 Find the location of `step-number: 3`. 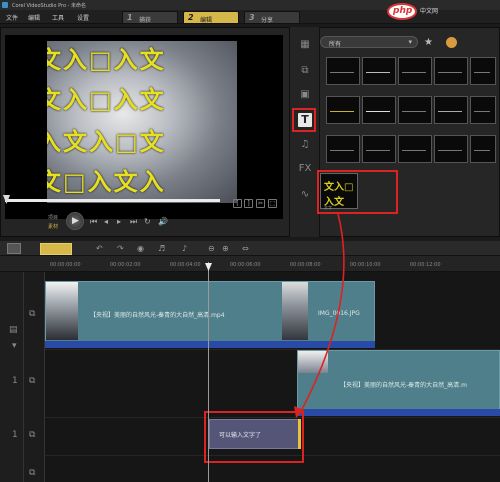

step-number: 3 is located at coordinates (252, 17).